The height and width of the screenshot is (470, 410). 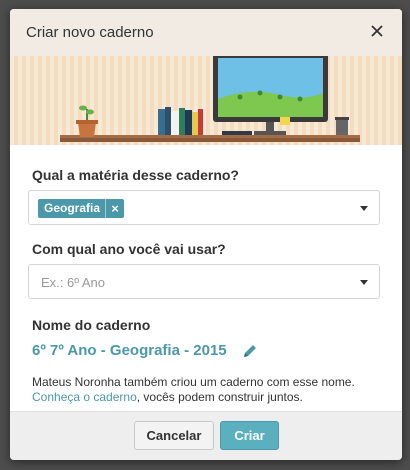 I want to click on info-line-2: , vocês podem construir juntos., so click(x=219, y=397).